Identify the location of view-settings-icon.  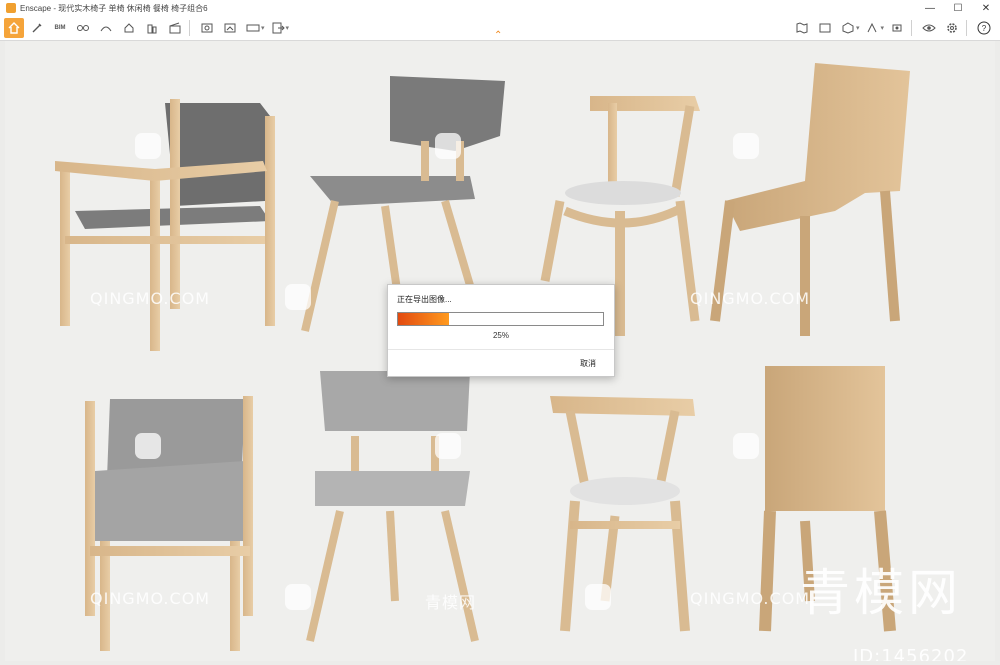
(872, 27).